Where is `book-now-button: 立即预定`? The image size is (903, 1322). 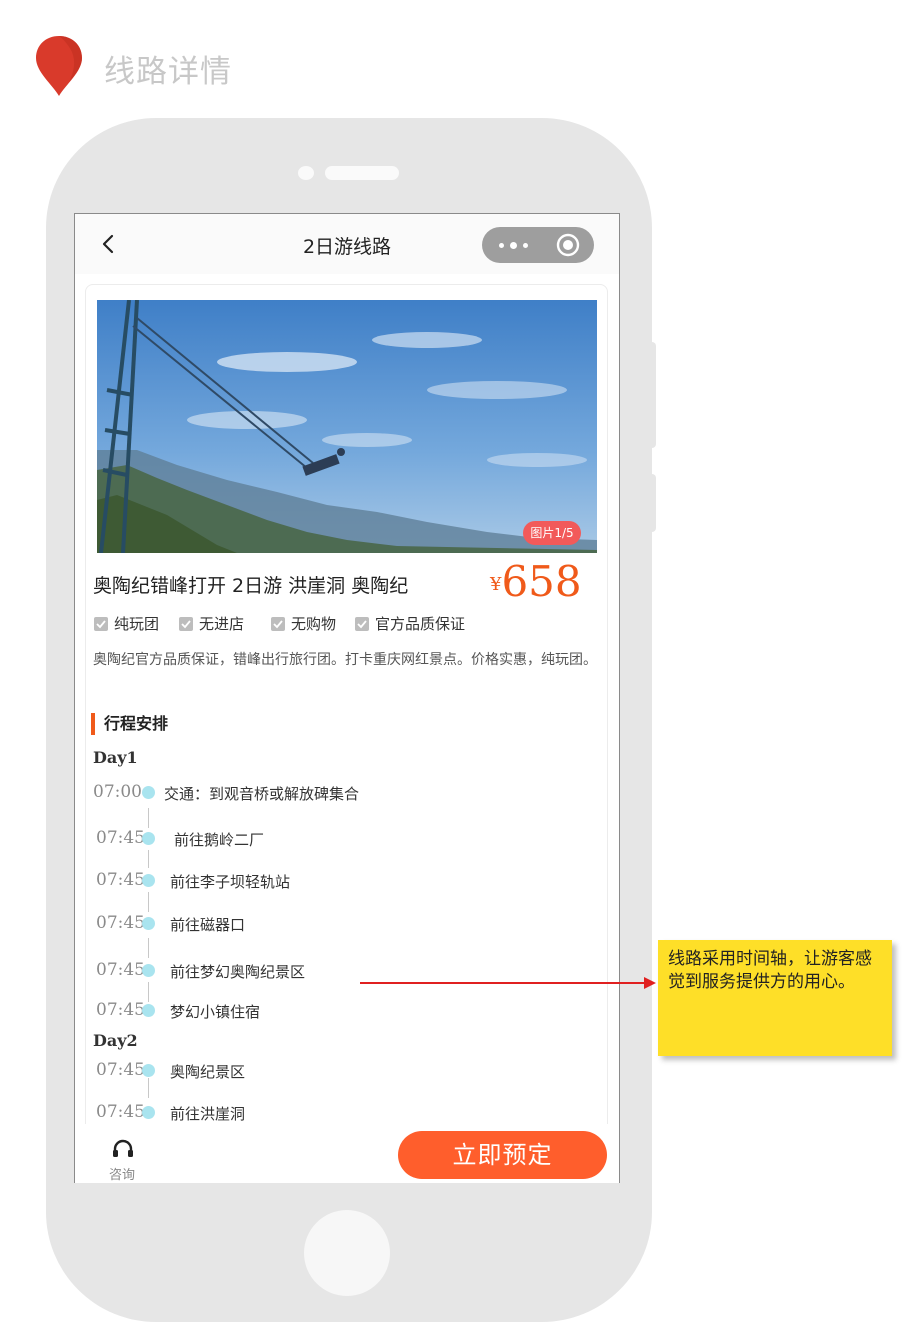
book-now-button: 立即预定 is located at coordinates (502, 1155).